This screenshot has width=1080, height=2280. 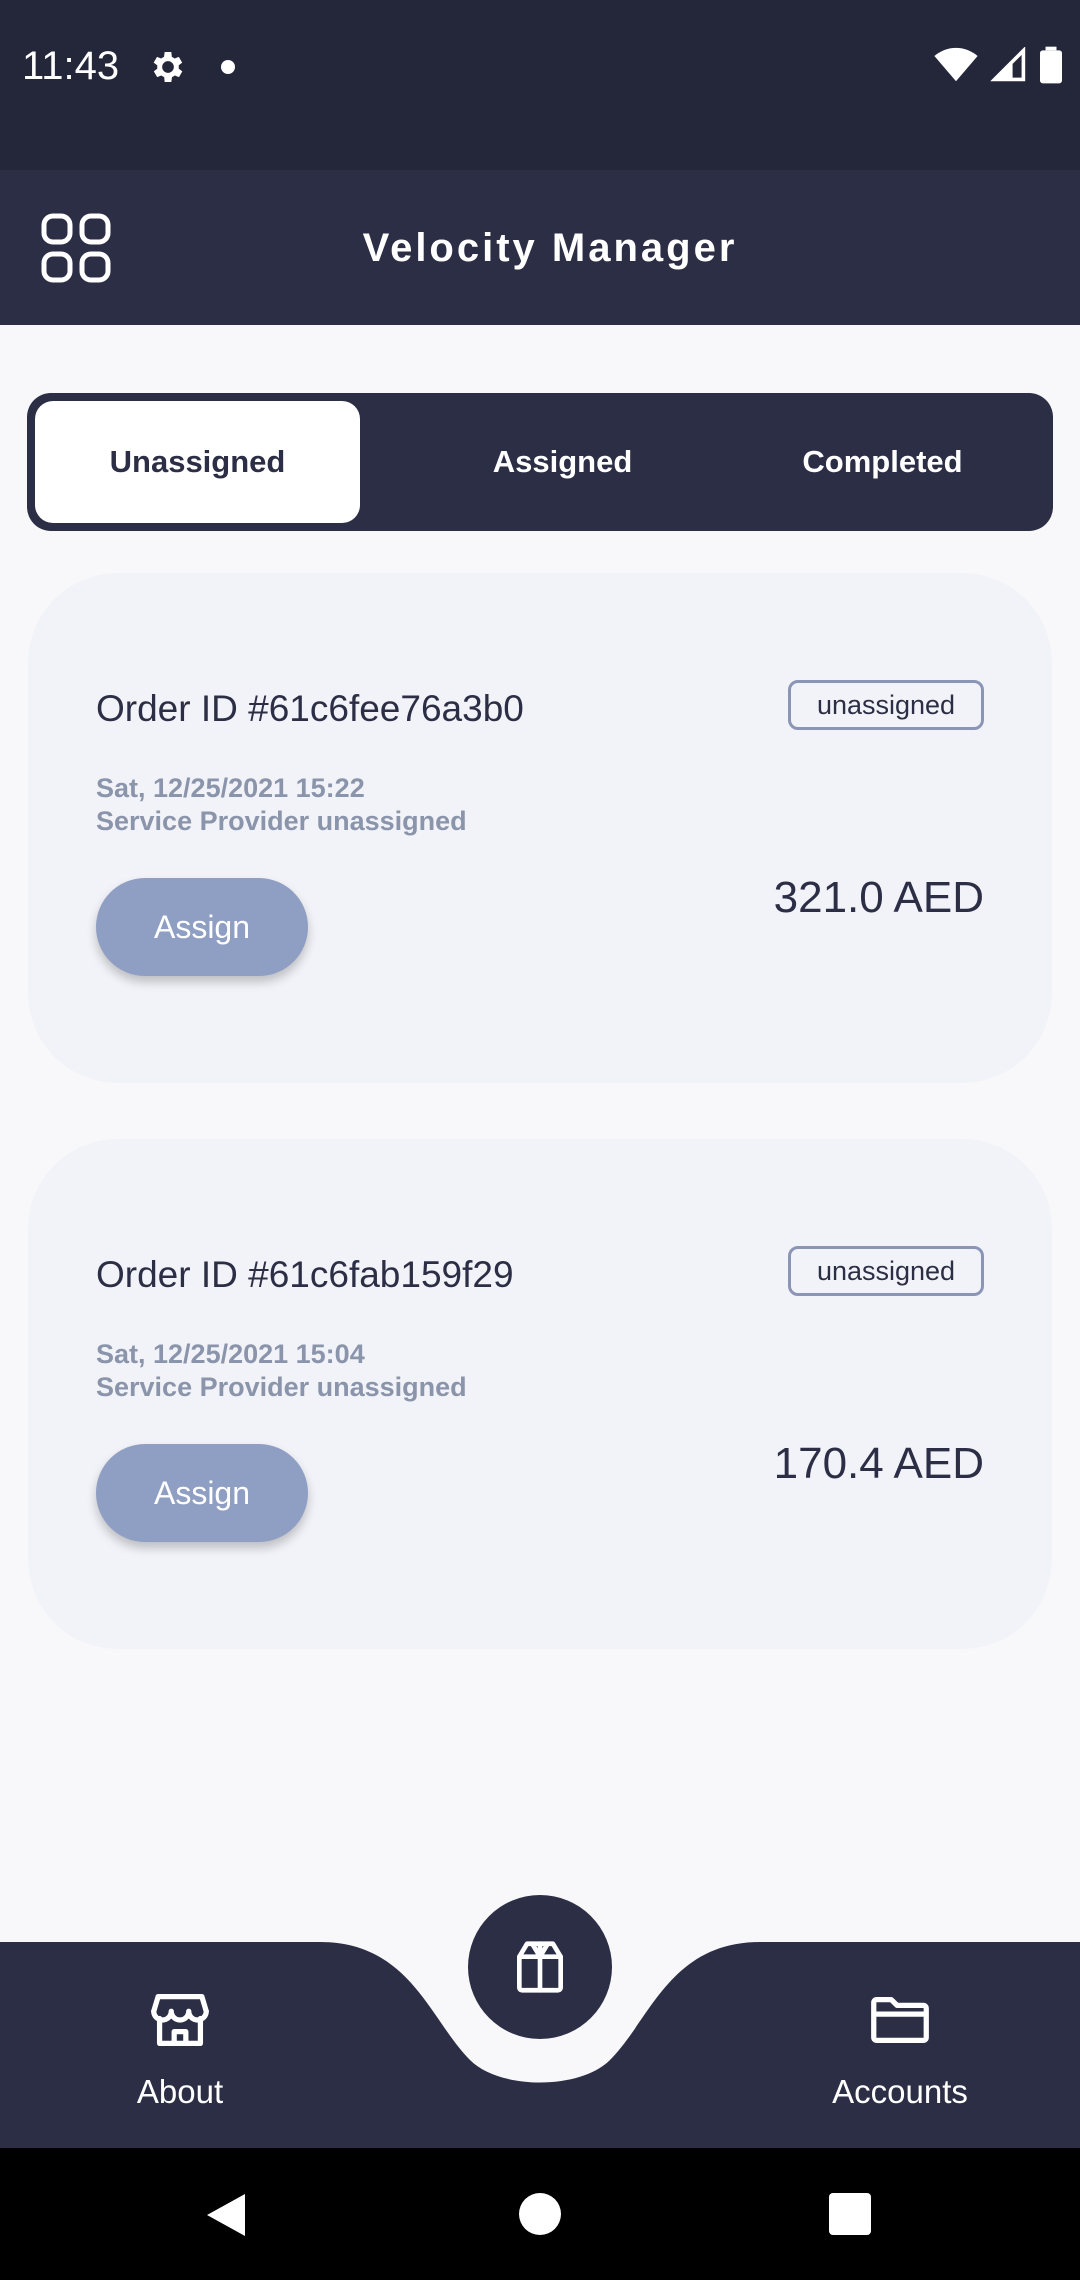 What do you see at coordinates (180, 2020) in the screenshot?
I see `store-icon` at bounding box center [180, 2020].